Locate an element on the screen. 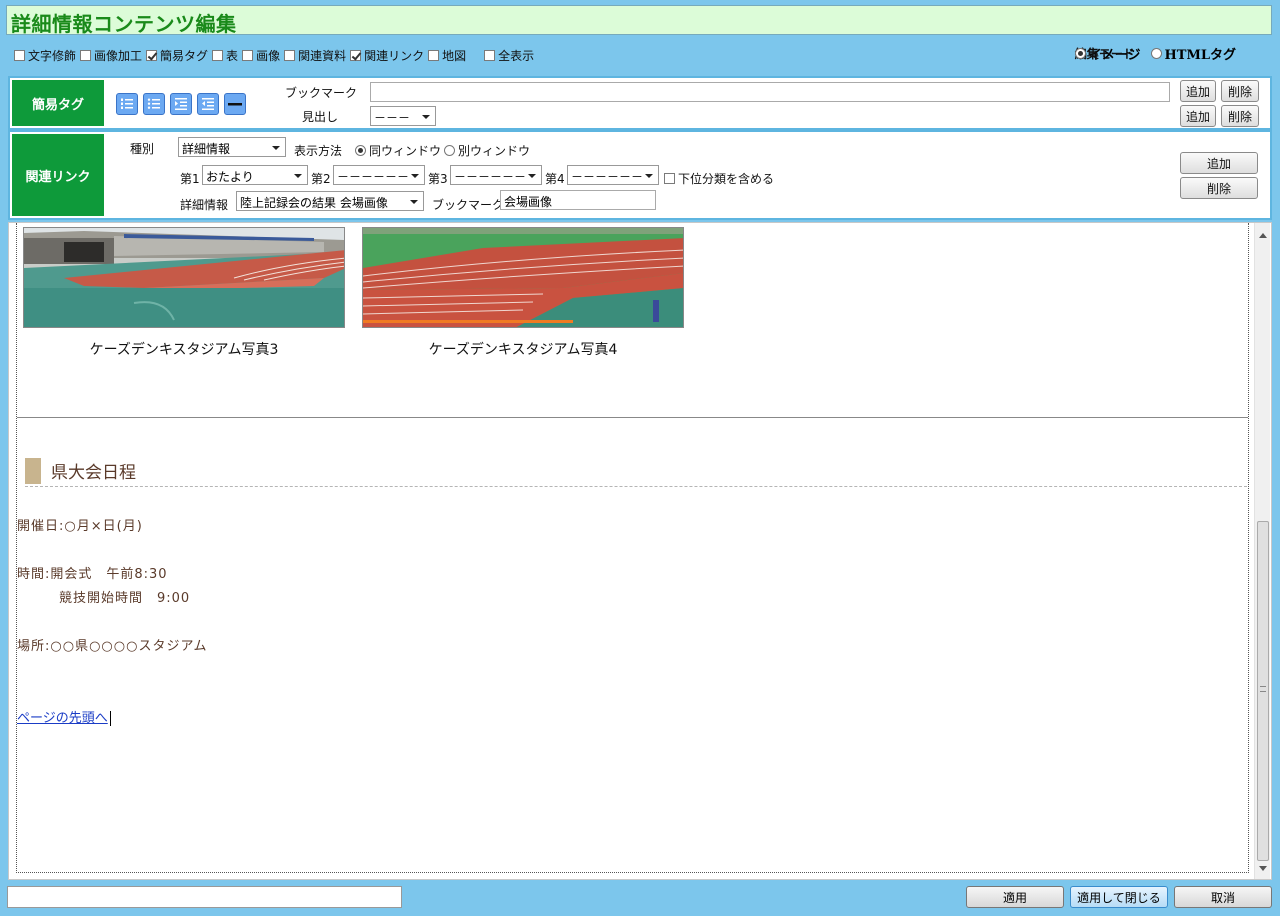 The height and width of the screenshot is (916, 1280). vertical-scrollbar is located at coordinates (1262, 551).